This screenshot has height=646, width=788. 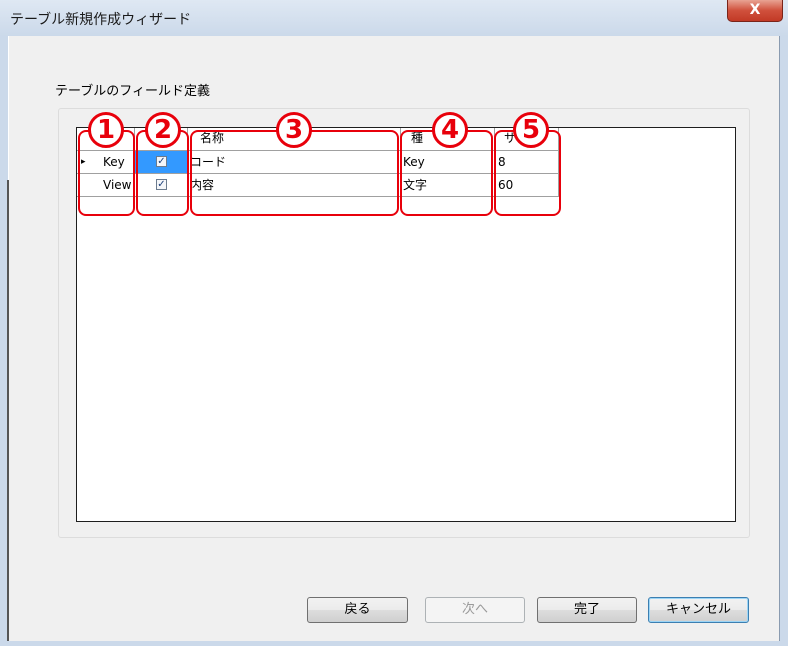 I want to click on close-icon: X, so click(x=755, y=10).